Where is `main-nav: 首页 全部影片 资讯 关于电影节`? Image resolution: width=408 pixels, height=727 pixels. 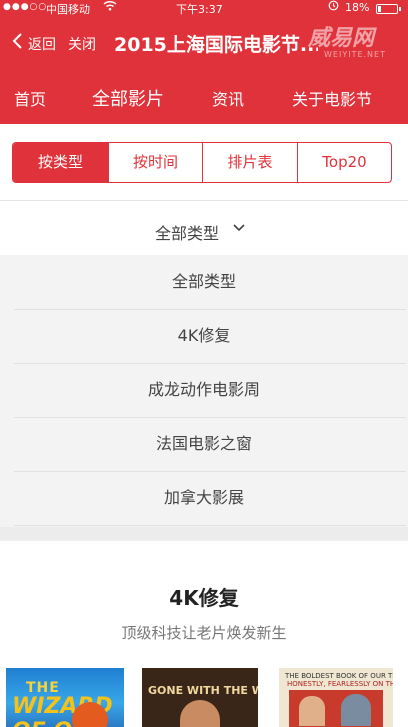
main-nav: 首页 全部影片 资讯 关于电影节 is located at coordinates (204, 95).